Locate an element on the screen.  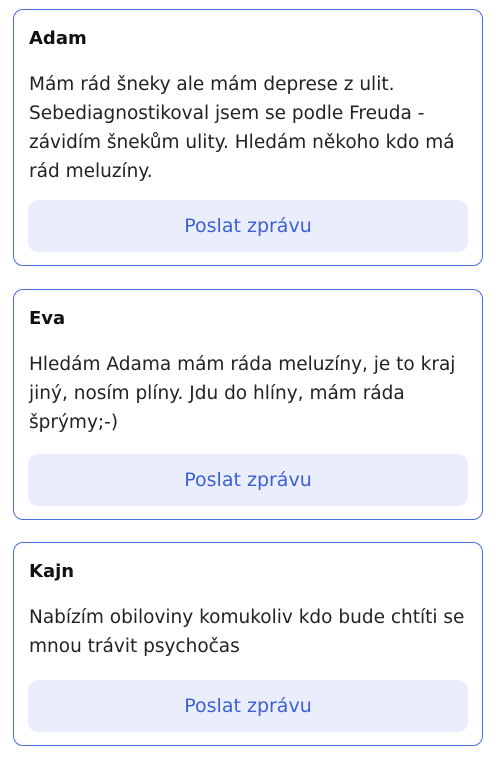
profile-name: Adam is located at coordinates (58, 38).